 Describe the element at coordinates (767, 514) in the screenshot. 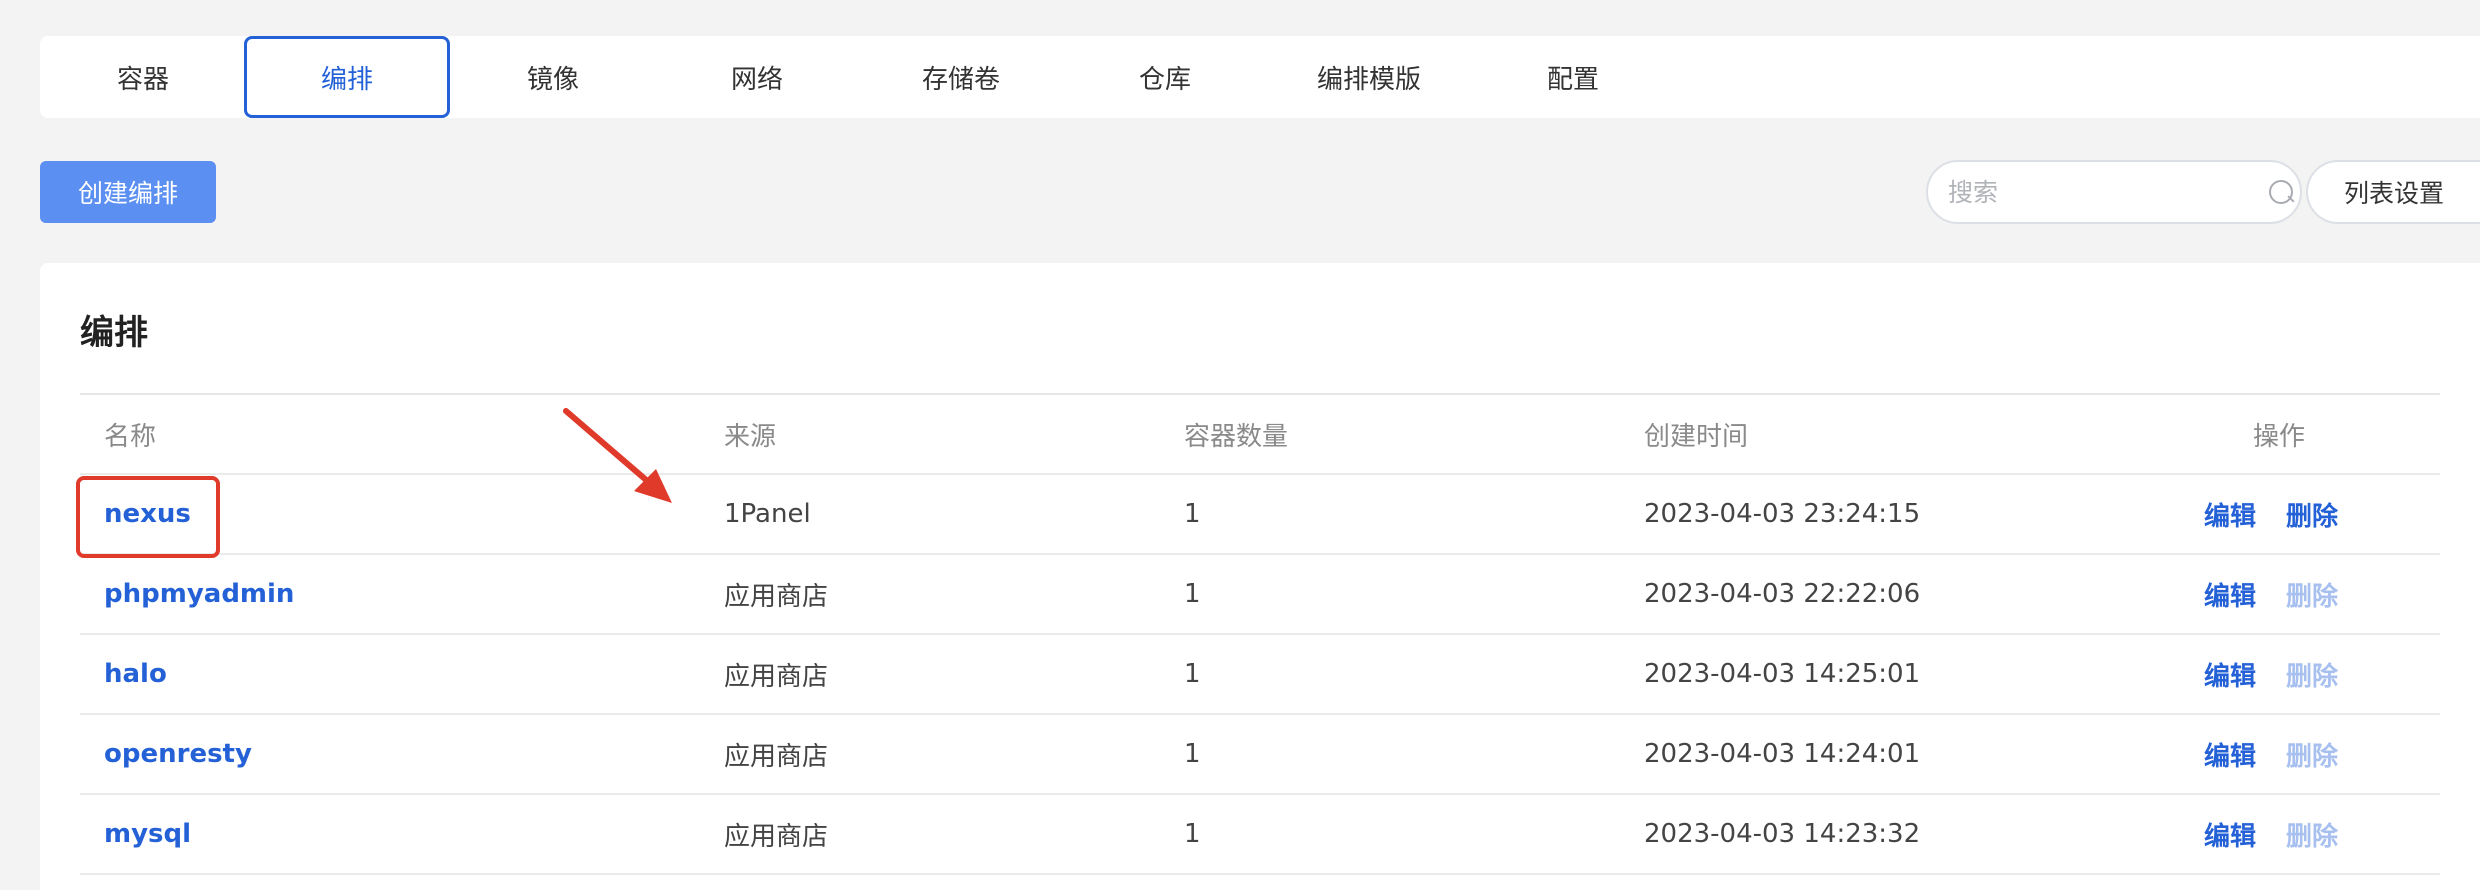

I see `row-source: 1Panel` at that location.